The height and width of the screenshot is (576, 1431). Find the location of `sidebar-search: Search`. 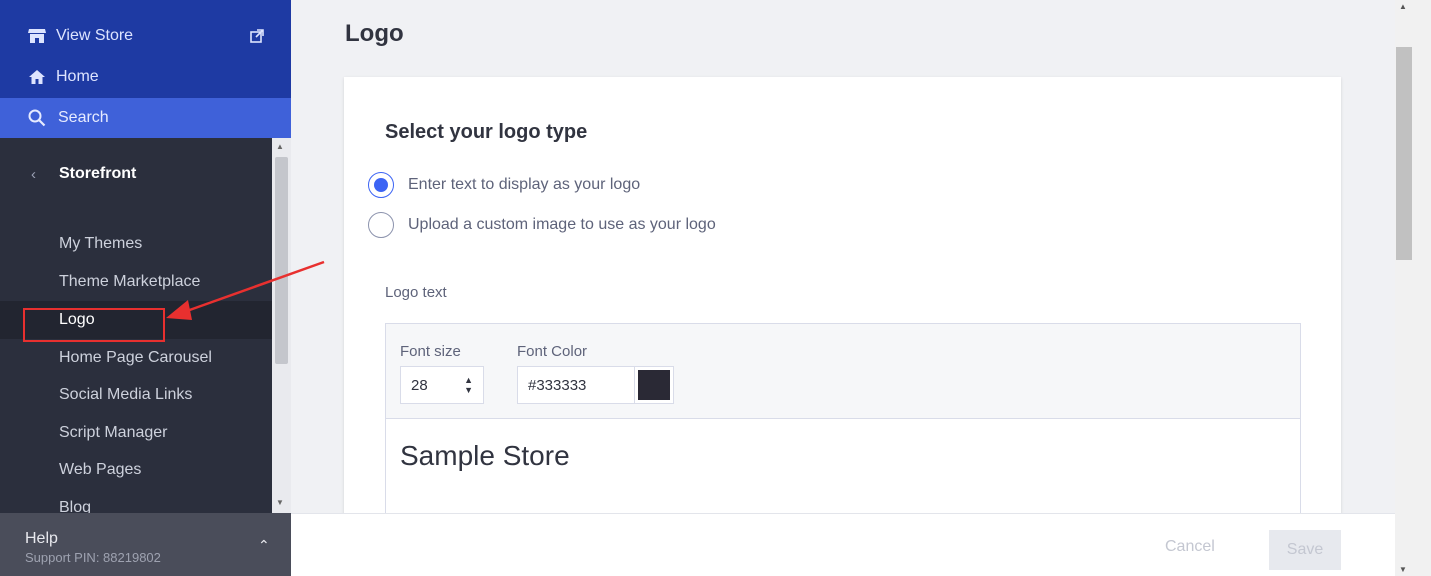

sidebar-search: Search is located at coordinates (145, 118).